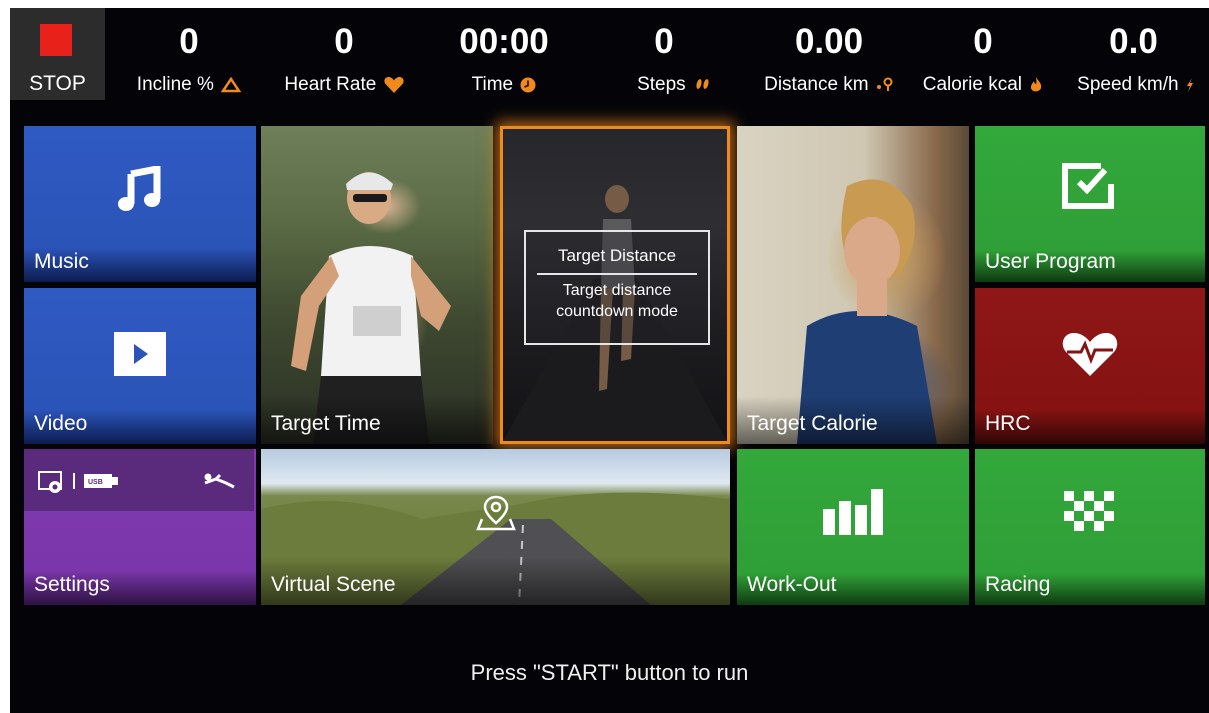  I want to click on incline-label-row: Incline %, so click(189, 85).